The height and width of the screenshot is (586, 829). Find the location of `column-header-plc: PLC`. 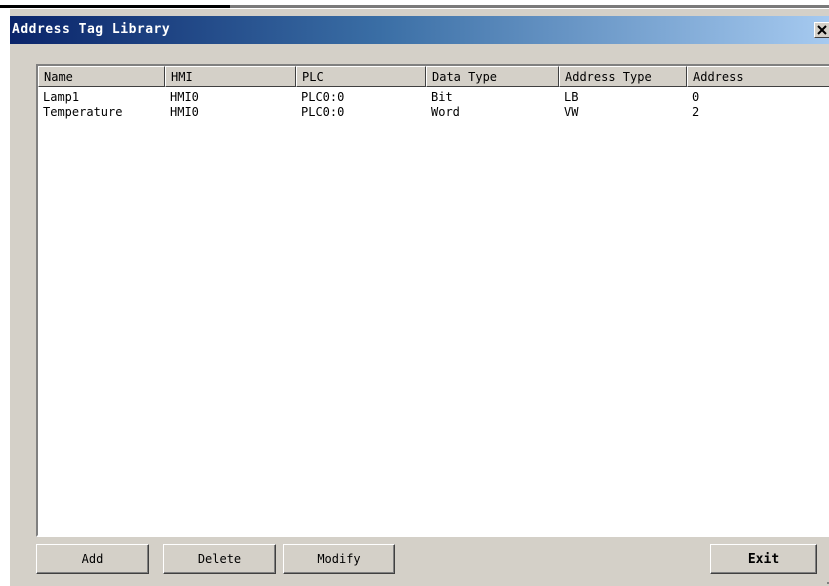

column-header-plc: PLC is located at coordinates (361, 76).